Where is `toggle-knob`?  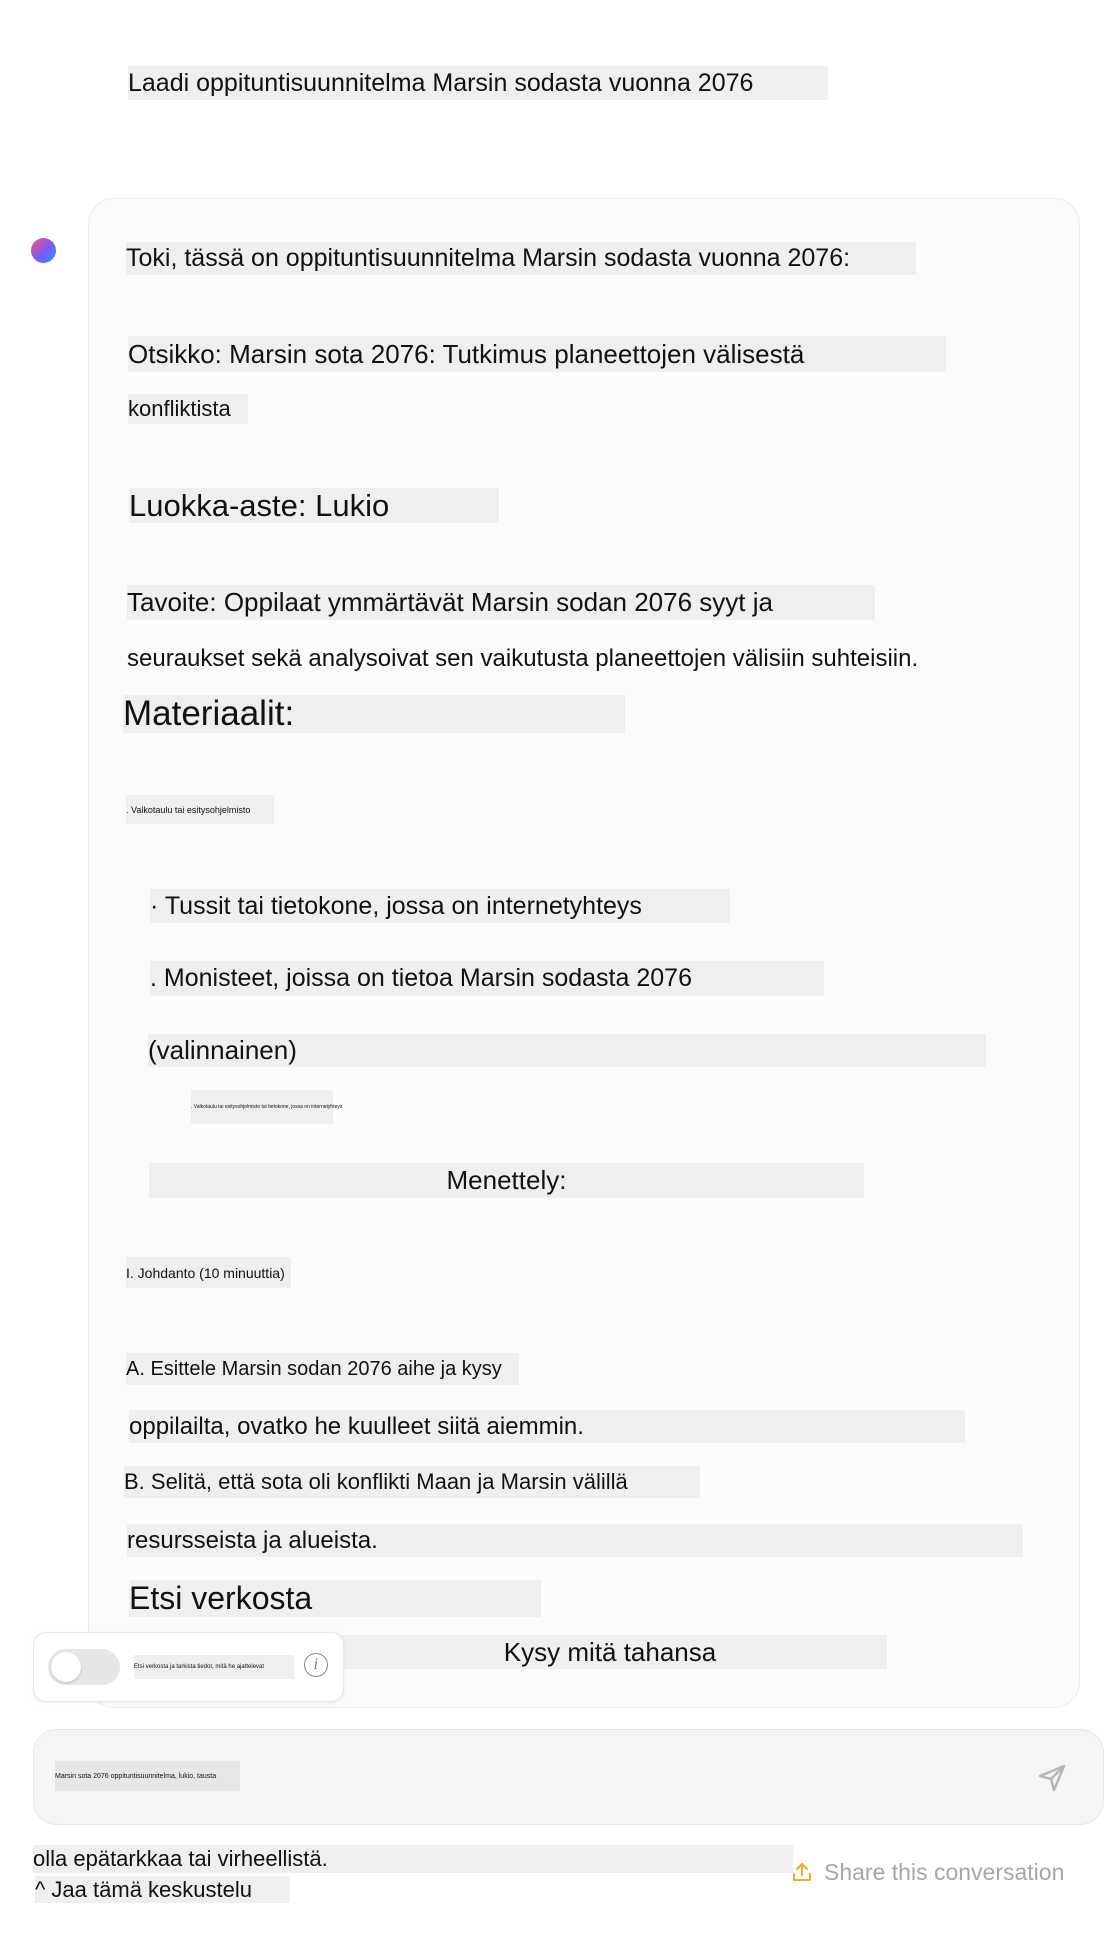
toggle-knob is located at coordinates (66, 1667).